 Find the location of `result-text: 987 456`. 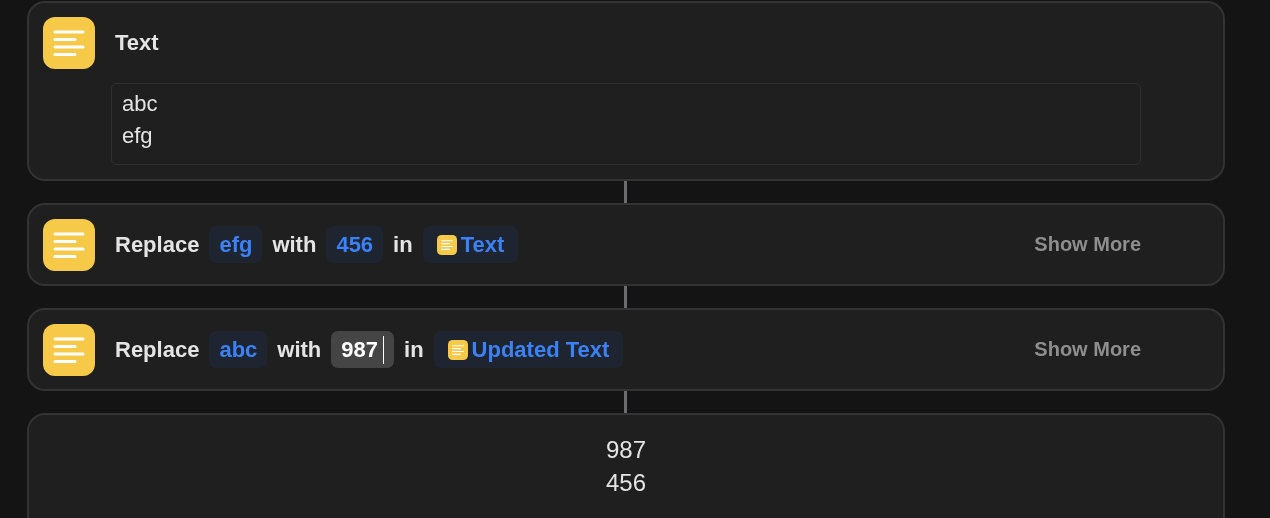

result-text: 987 456 is located at coordinates (625, 466).